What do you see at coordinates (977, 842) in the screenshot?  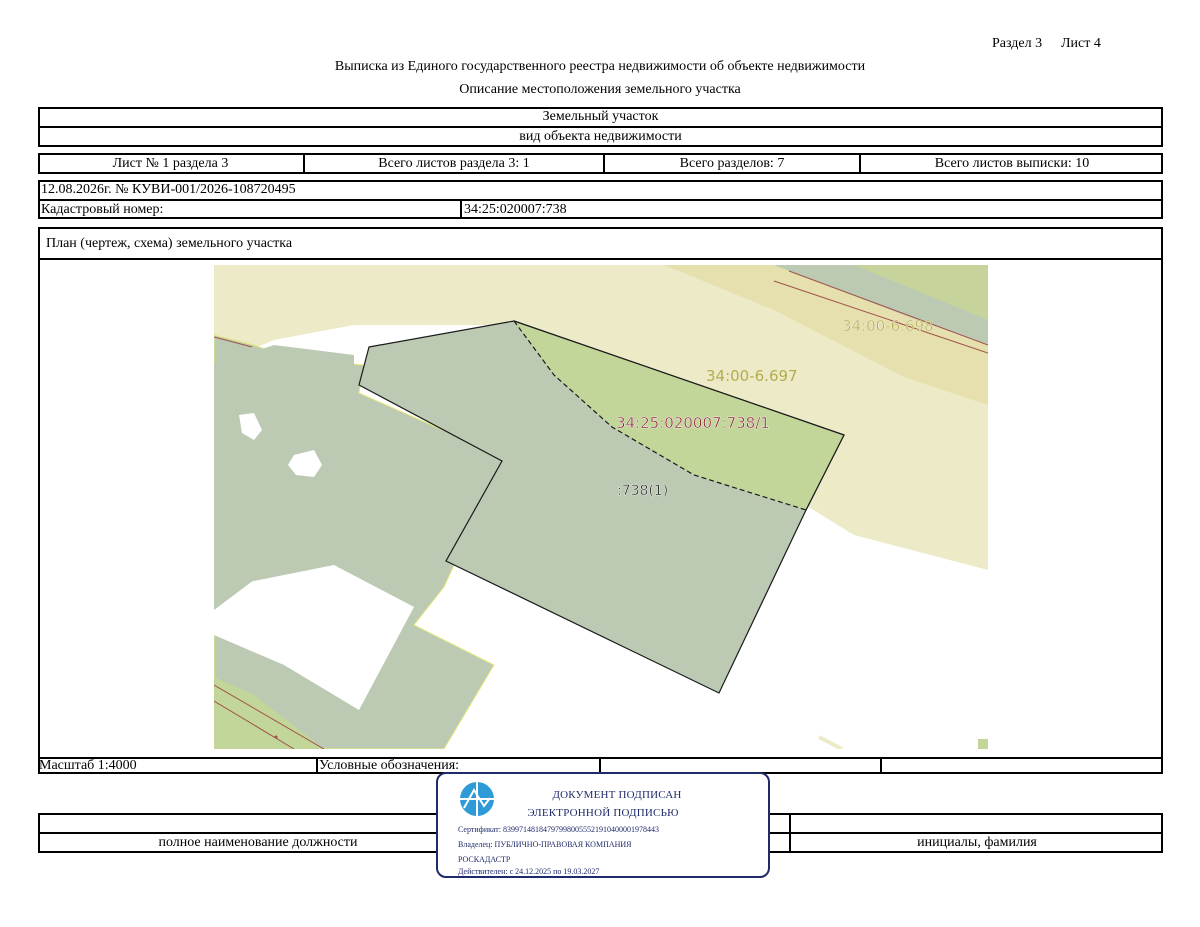 I see `name-caption: инициалы, фамилия` at bounding box center [977, 842].